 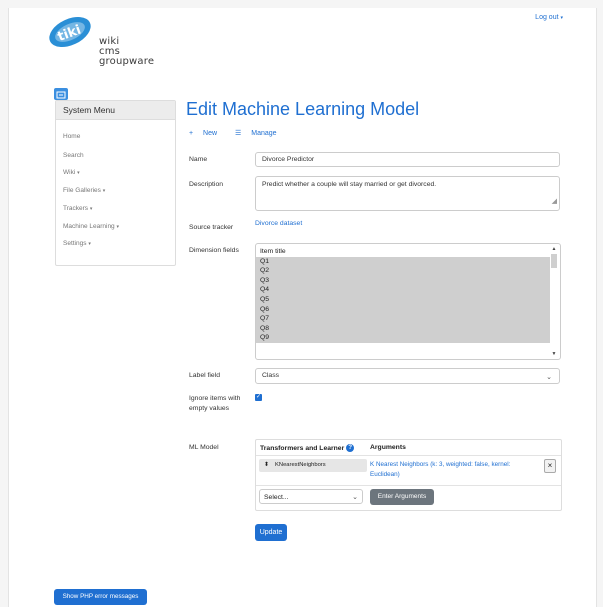 I want to click on ignore-empty-checkbox: ✓, so click(x=258, y=397).